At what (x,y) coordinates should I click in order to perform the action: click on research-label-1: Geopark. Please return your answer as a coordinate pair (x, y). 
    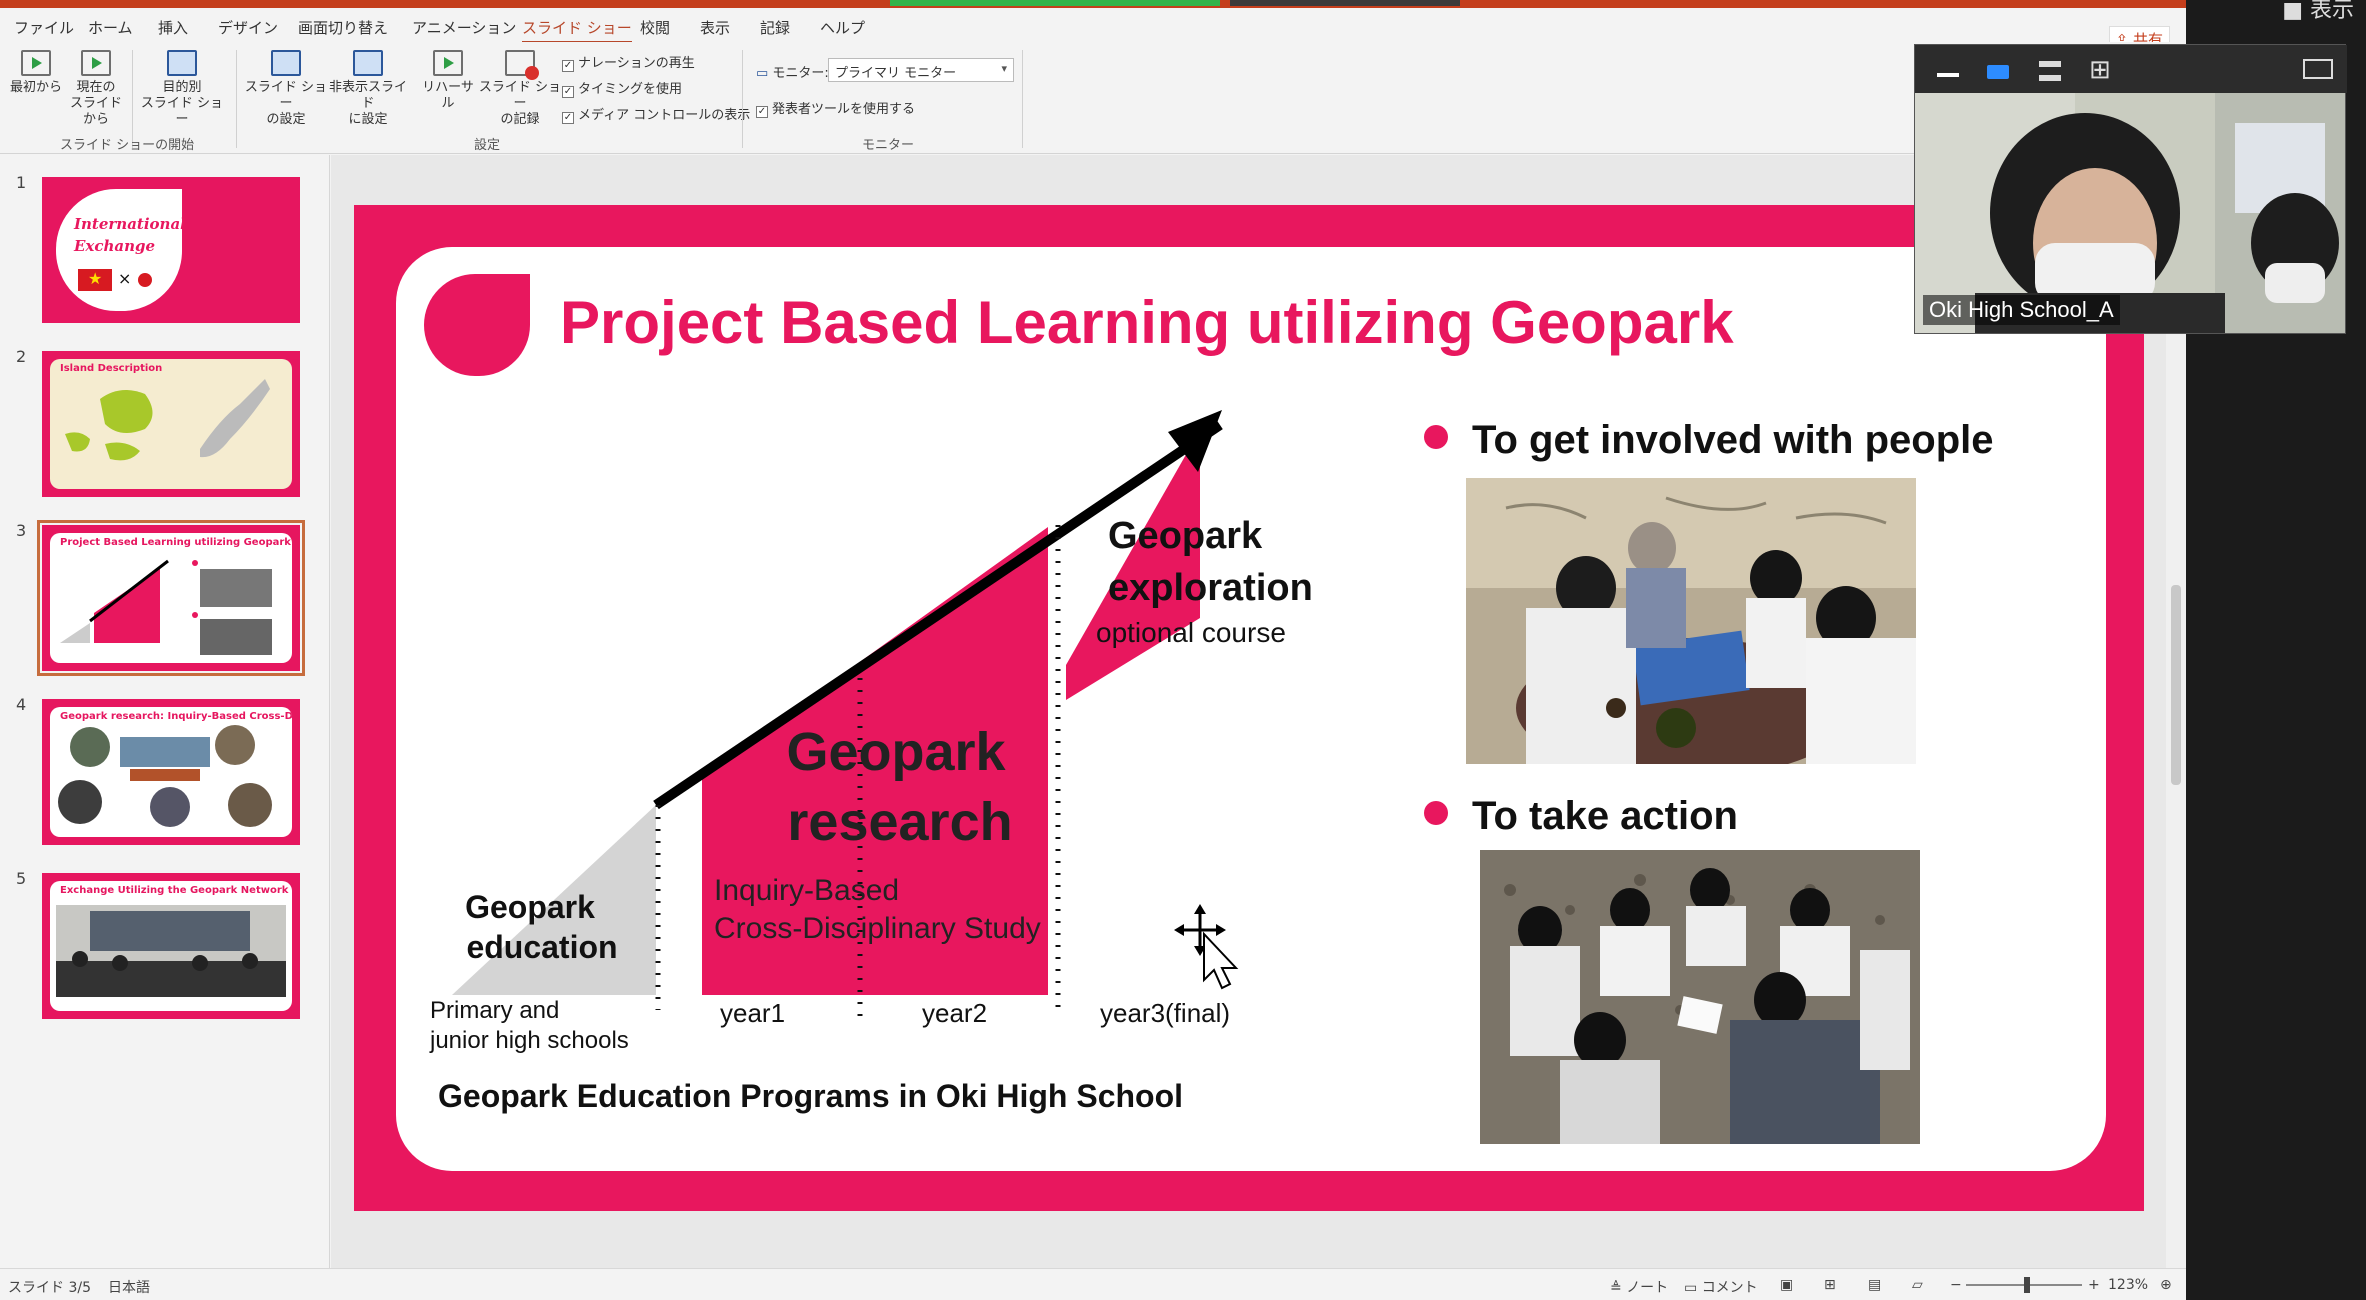
    Looking at the image, I should click on (896, 752).